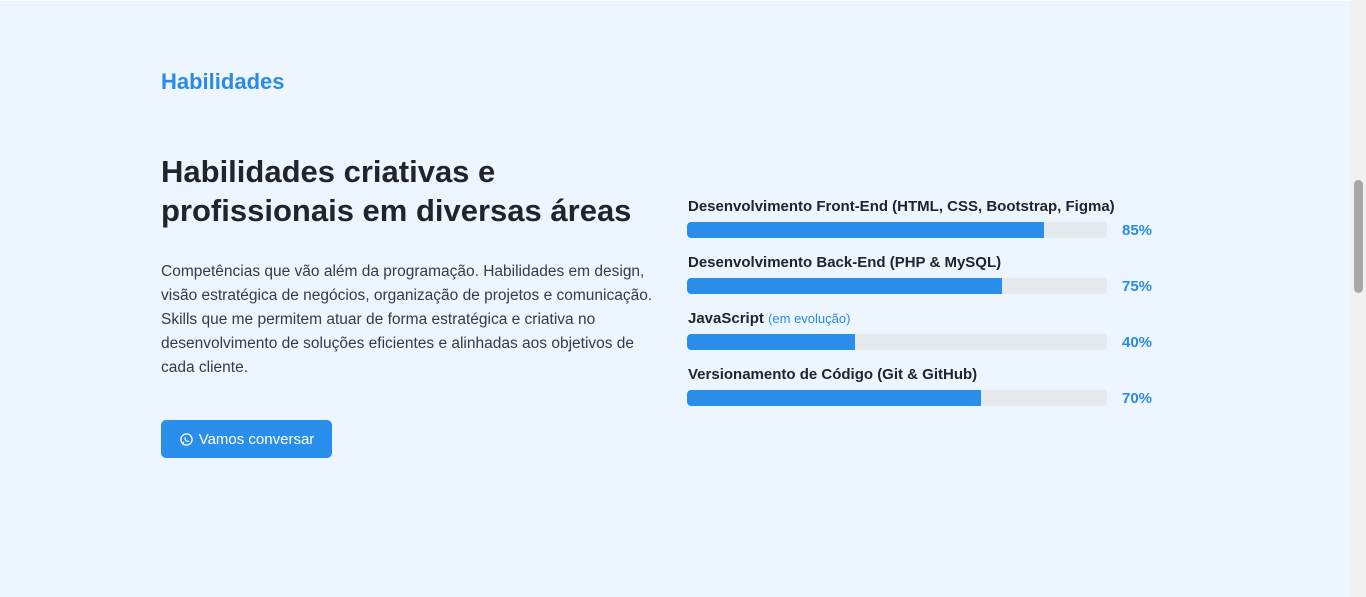  I want to click on skill-note: (em evolução), so click(809, 318).